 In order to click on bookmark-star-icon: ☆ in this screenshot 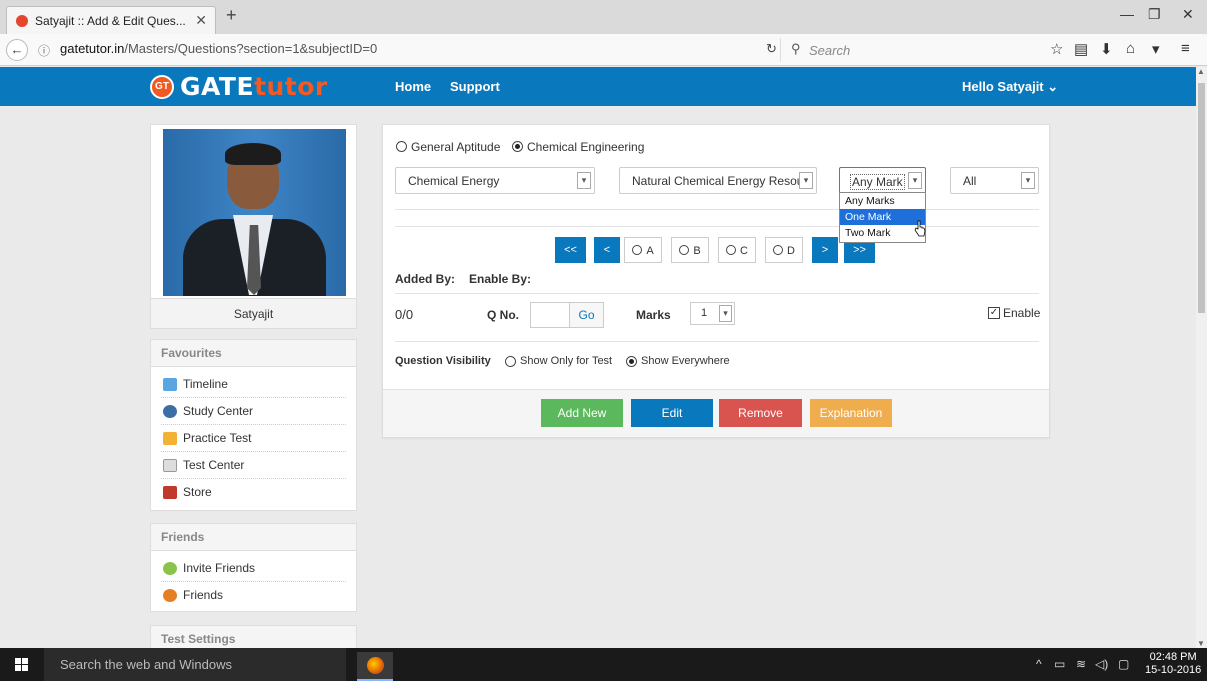, I will do `click(1056, 49)`.